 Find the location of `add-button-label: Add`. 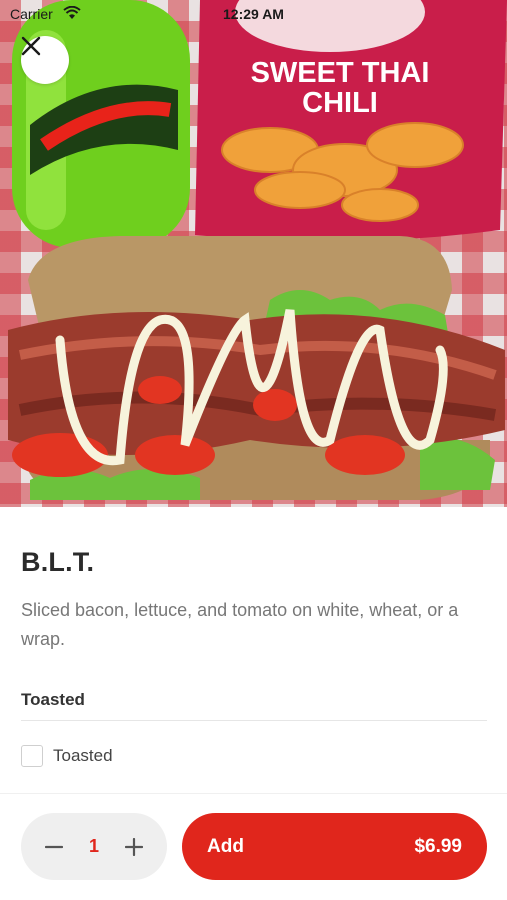

add-button-label: Add is located at coordinates (225, 846).